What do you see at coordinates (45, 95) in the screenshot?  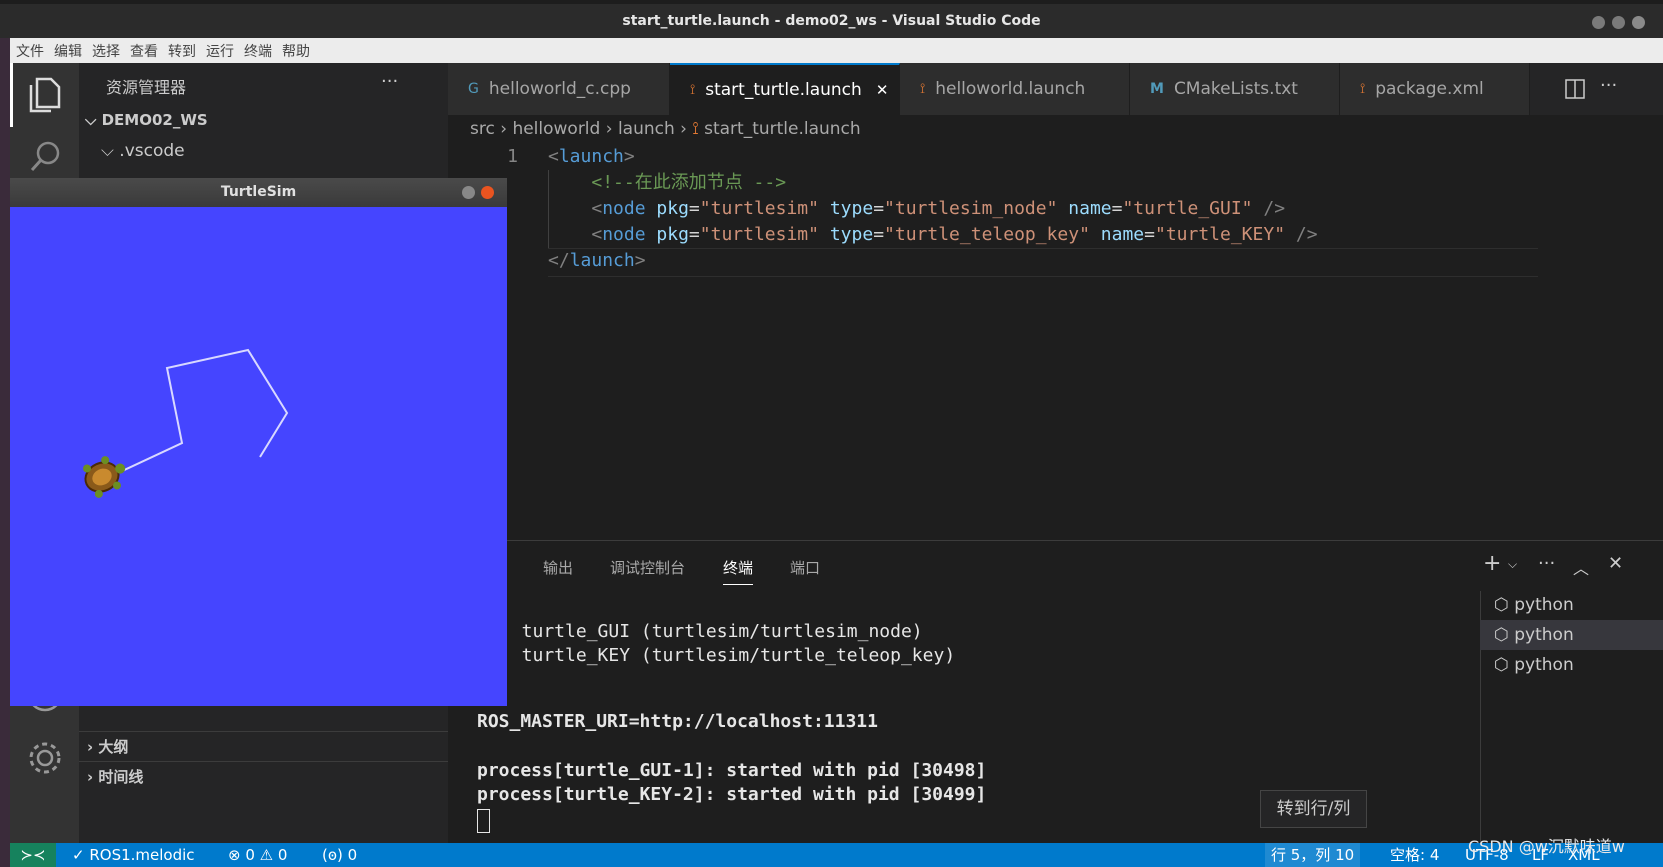 I see `explorer-icon` at bounding box center [45, 95].